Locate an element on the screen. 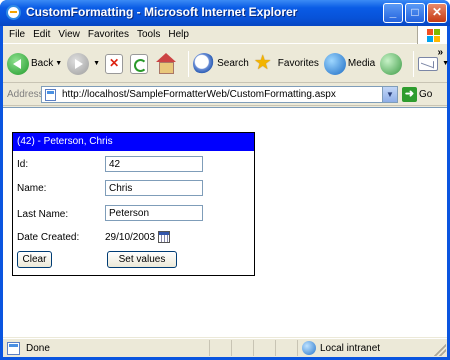 This screenshot has width=450, height=360. menu-help: Help is located at coordinates (178, 34).